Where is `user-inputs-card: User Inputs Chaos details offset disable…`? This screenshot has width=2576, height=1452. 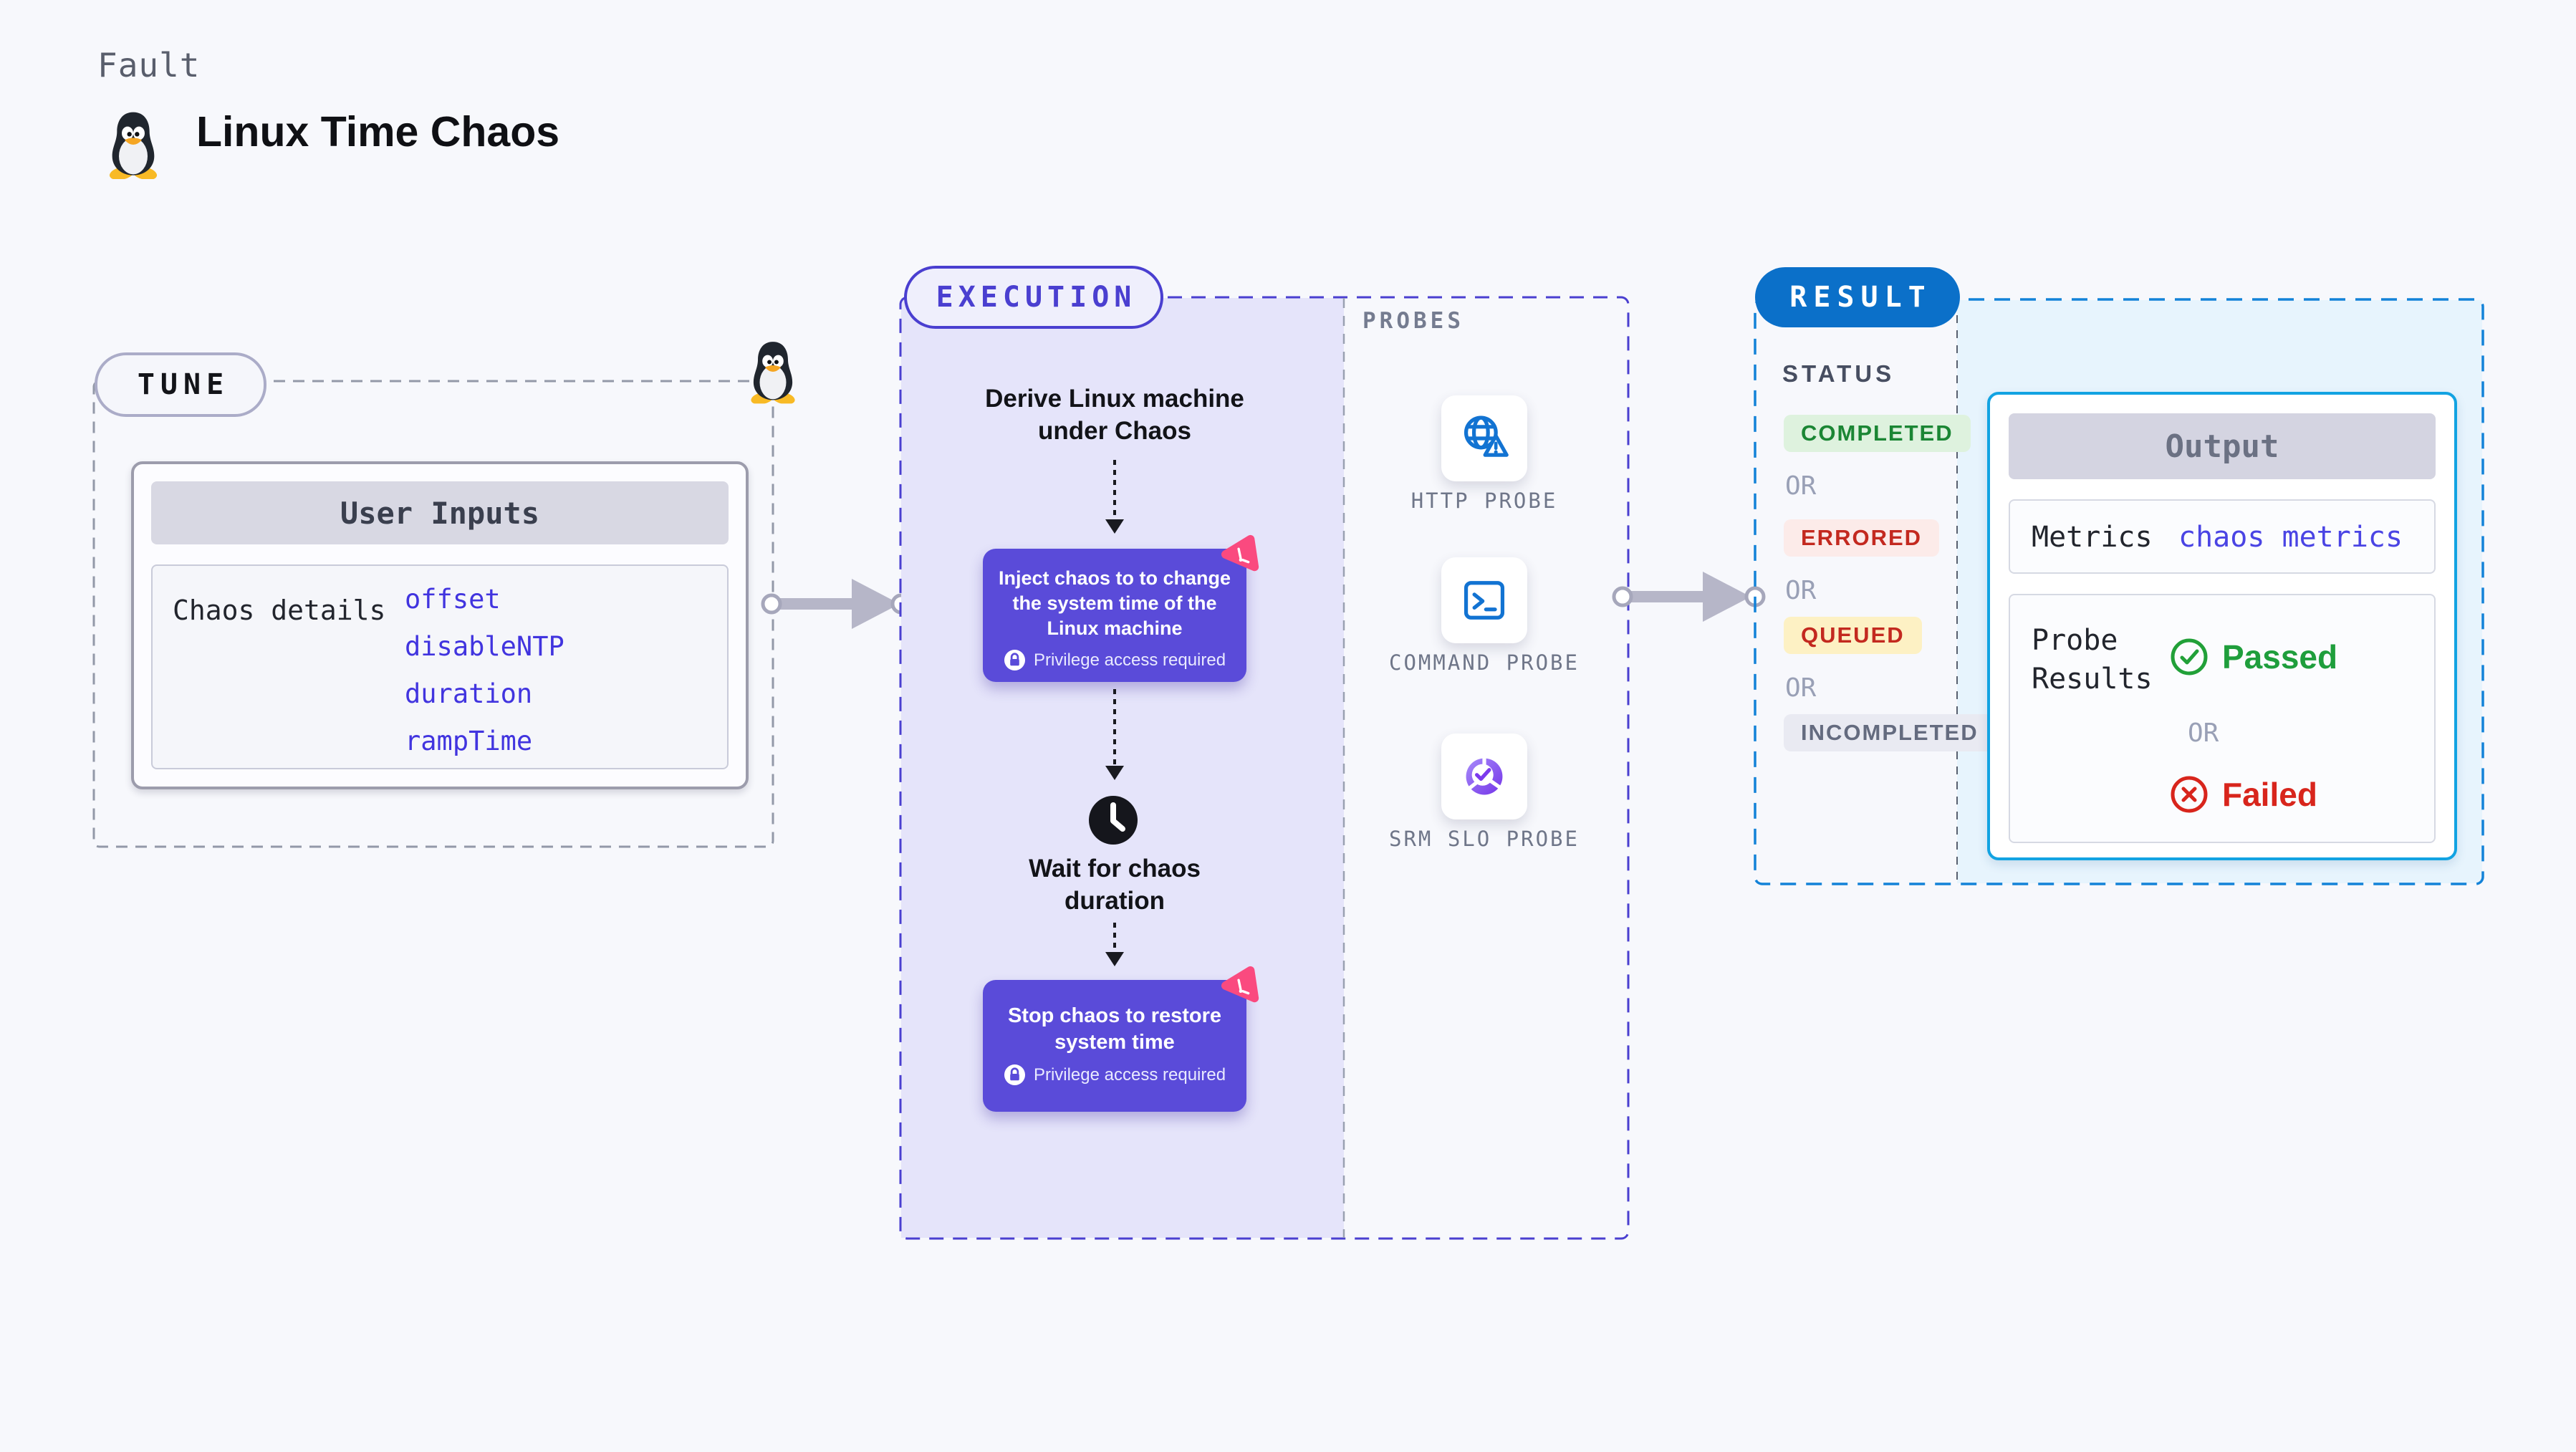 user-inputs-card: User Inputs Chaos details offset disable… is located at coordinates (440, 625).